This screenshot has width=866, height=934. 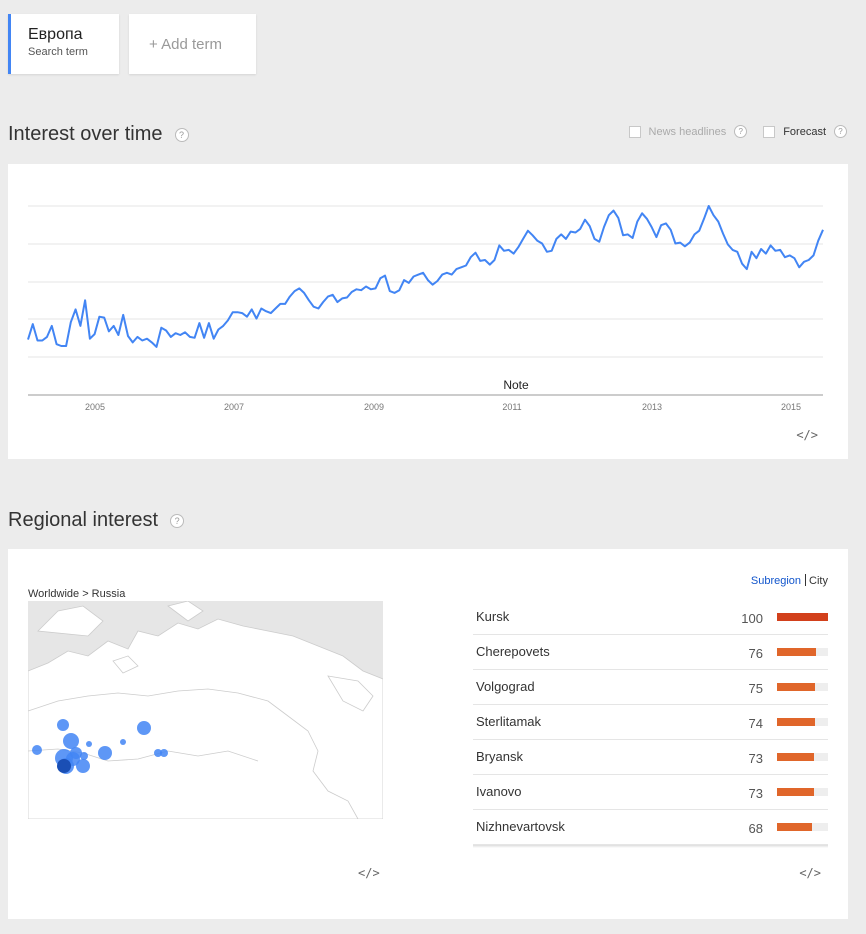 I want to click on add-term-button: + Add term, so click(x=192, y=44).